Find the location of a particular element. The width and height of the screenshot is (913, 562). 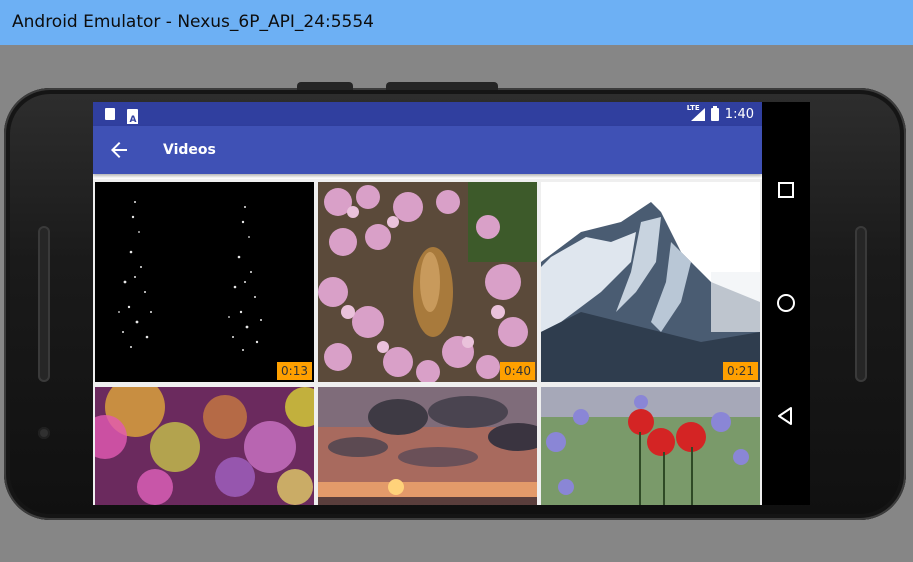

battery-icon is located at coordinates (714, 113).